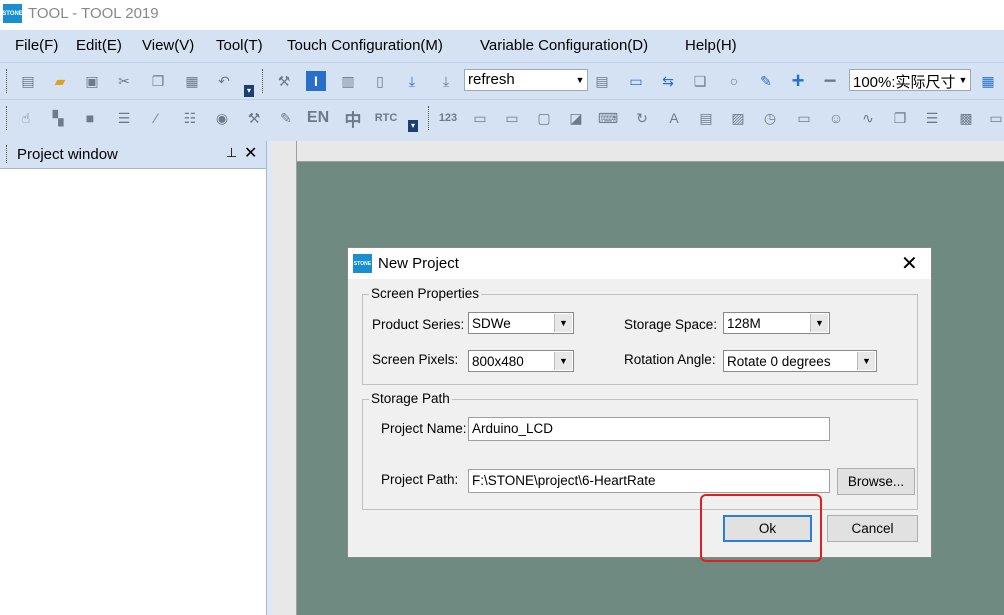  I want to click on dialog-title: New Project, so click(418, 263).